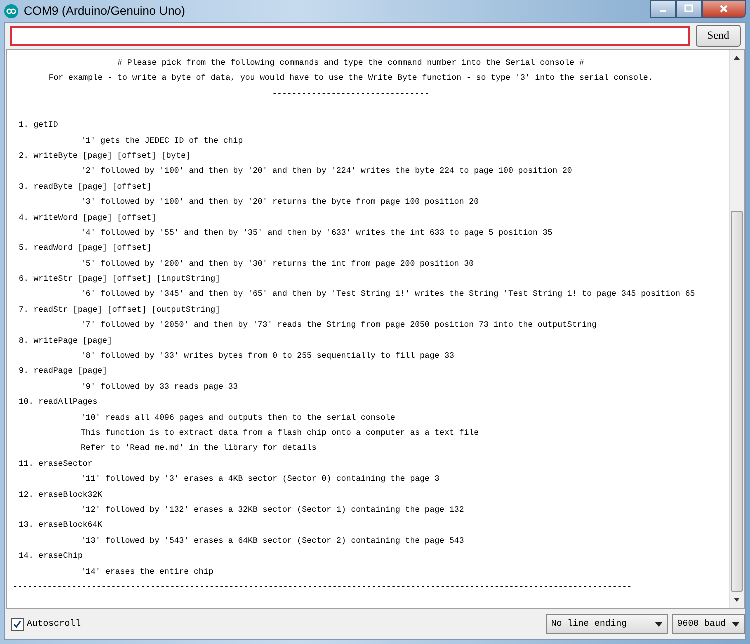 The image size is (750, 644). Describe the element at coordinates (162, 142) in the screenshot. I see `console-line: '1' gets the JEDEC ID of the chip` at that location.